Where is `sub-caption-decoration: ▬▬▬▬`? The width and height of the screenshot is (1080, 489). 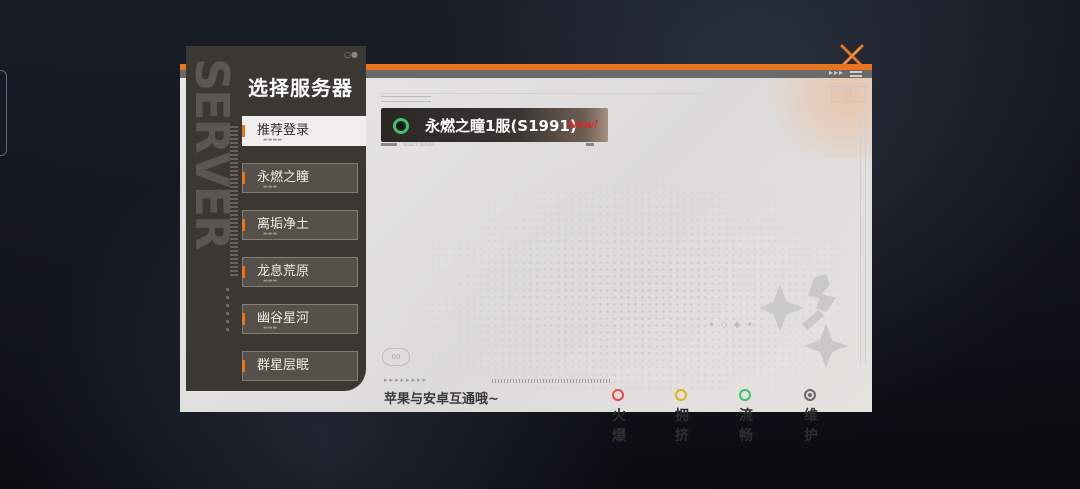
sub-caption-decoration: ▬▬▬▬ is located at coordinates (272, 140).